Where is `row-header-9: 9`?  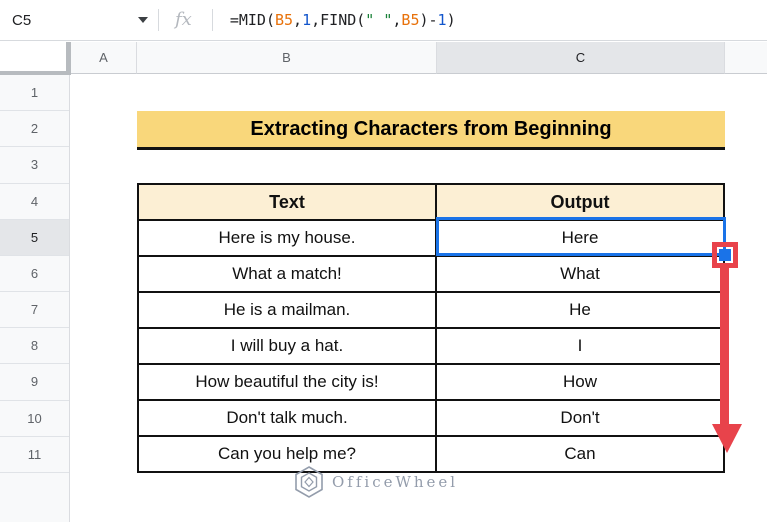
row-header-9: 9 is located at coordinates (34, 382).